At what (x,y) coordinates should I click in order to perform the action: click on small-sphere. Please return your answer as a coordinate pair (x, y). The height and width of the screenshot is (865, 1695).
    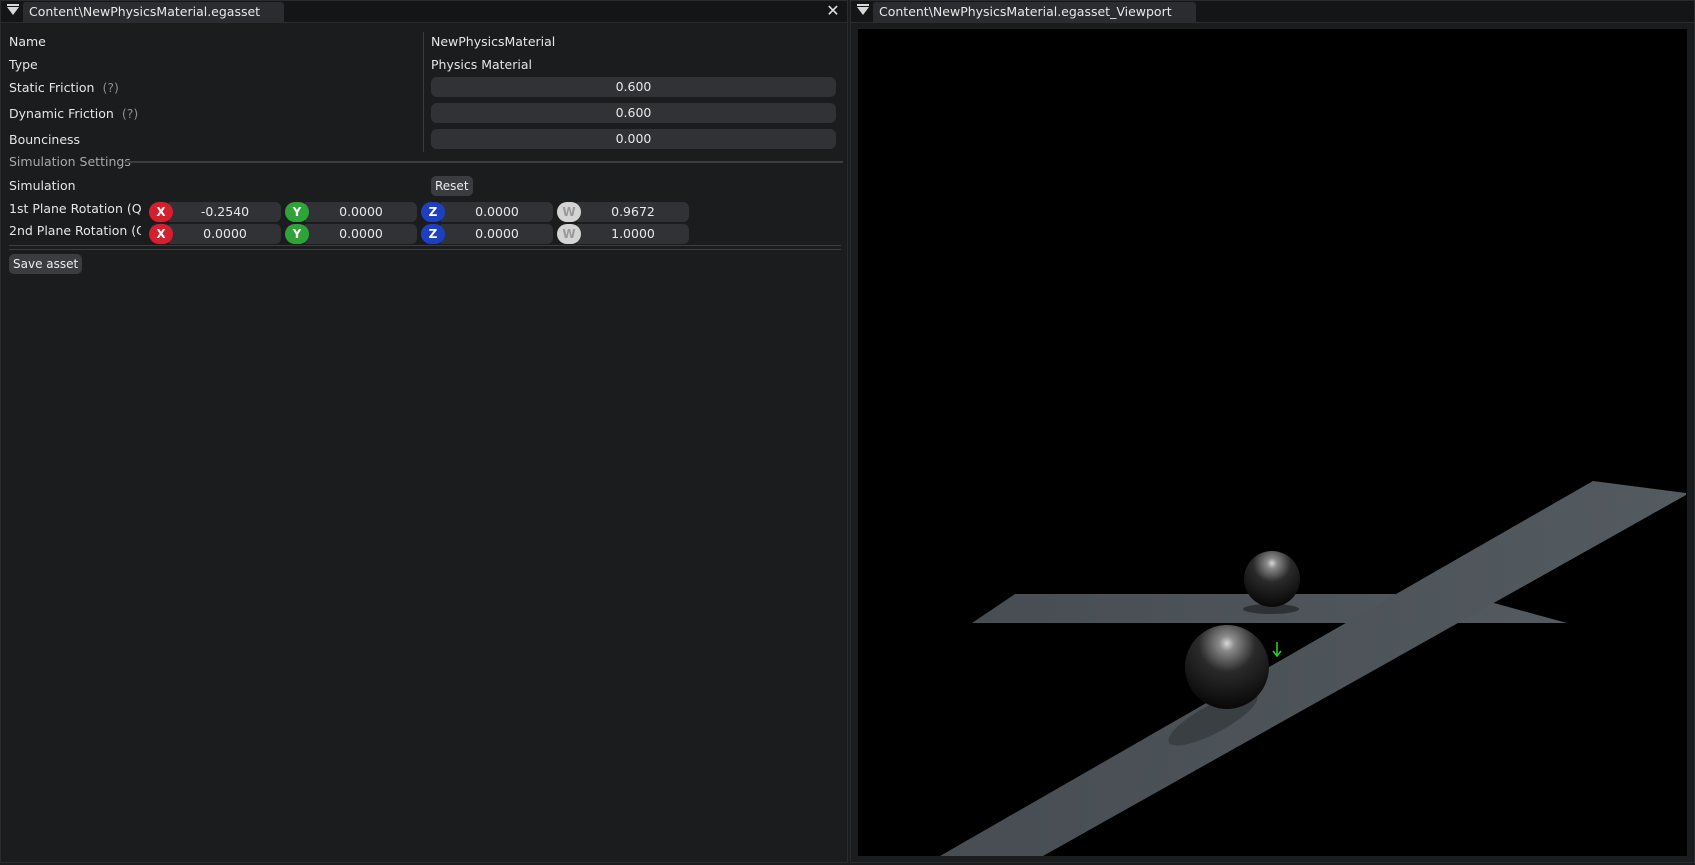
    Looking at the image, I should click on (1272, 579).